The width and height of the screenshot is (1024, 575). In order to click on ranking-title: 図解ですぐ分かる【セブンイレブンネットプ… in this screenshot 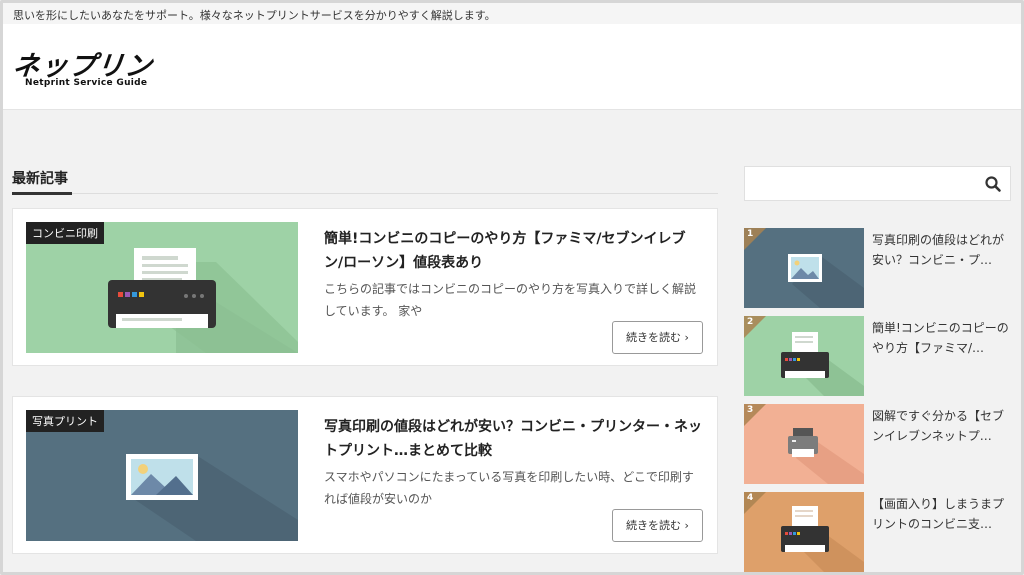, I will do `click(943, 426)`.